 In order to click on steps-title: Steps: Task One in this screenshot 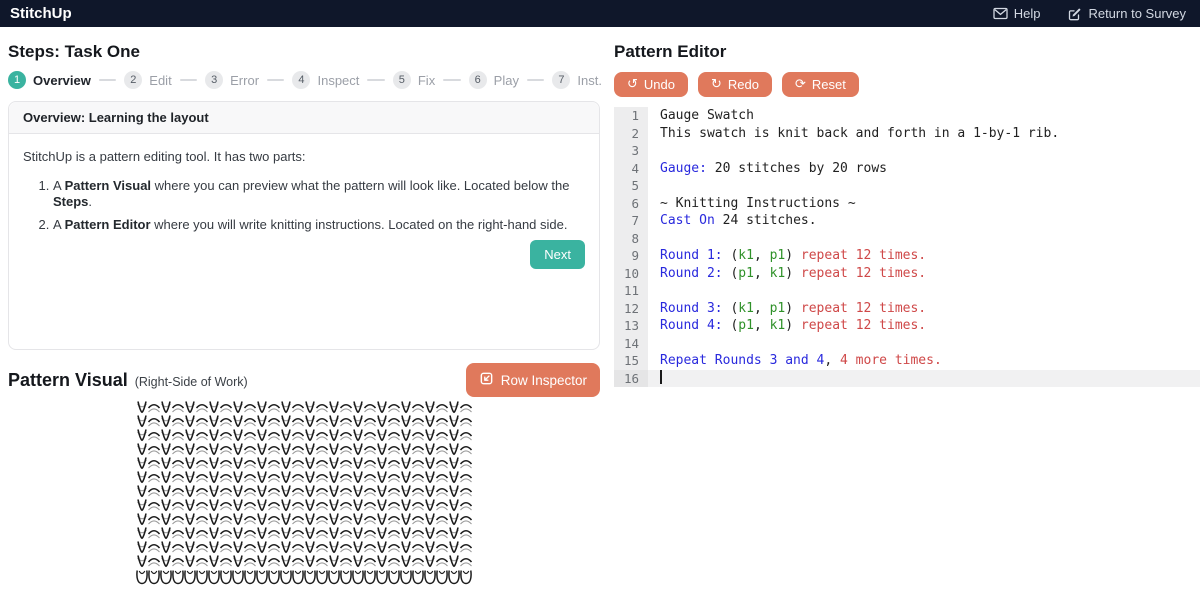, I will do `click(74, 51)`.